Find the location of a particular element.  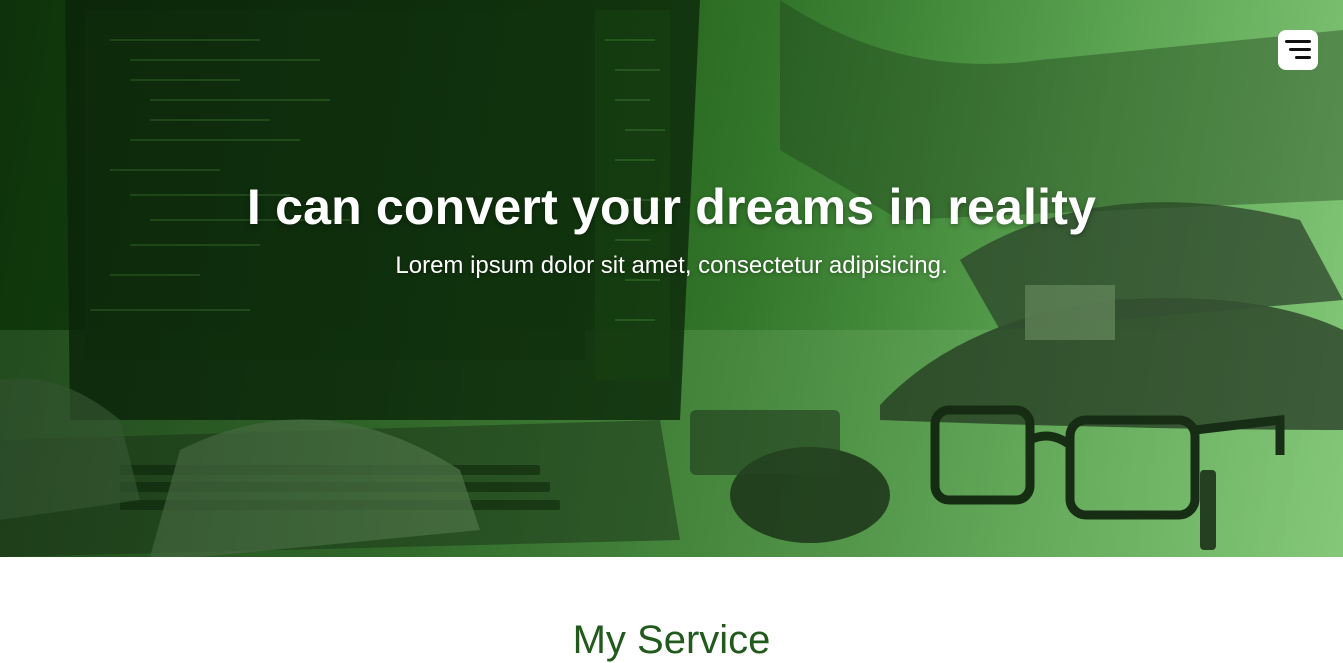

hero-title: I can convert your dreams in reality is located at coordinates (671, 207).